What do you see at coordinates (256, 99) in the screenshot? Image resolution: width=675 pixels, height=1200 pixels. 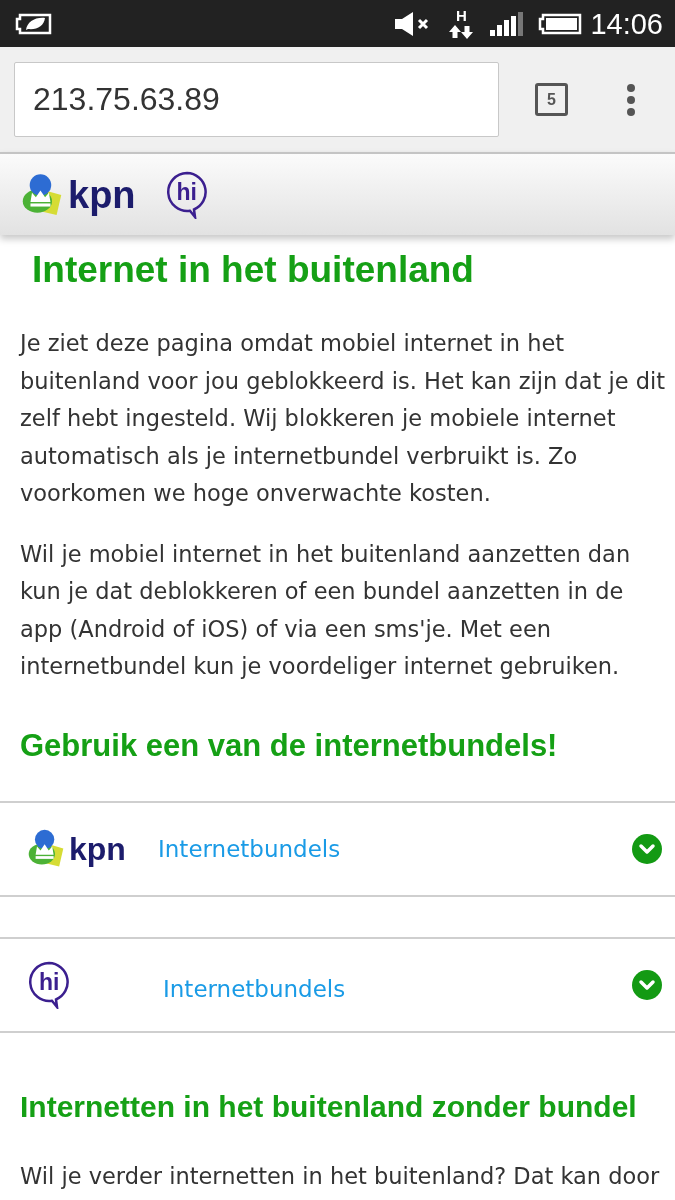 I see `address-field: 213.75.63.89` at bounding box center [256, 99].